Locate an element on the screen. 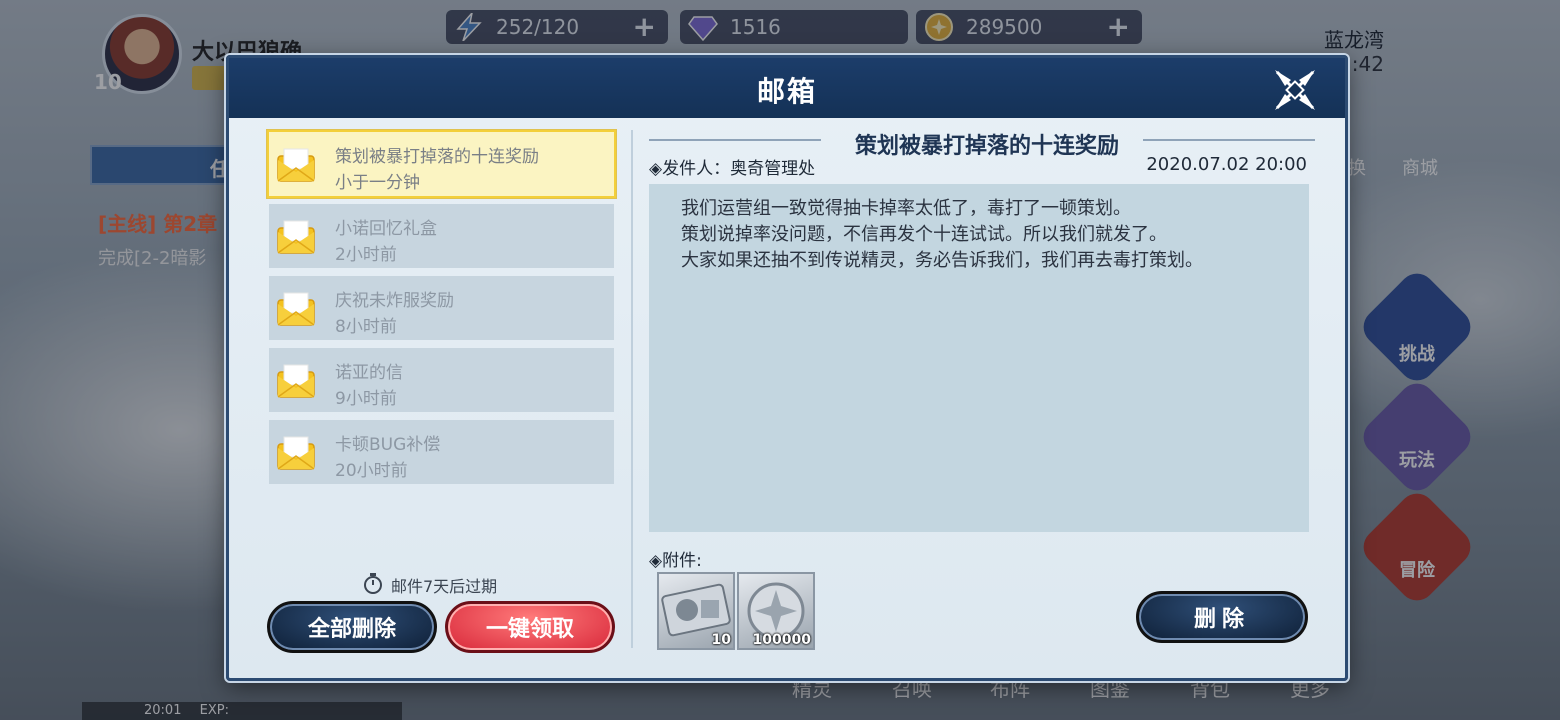 The height and width of the screenshot is (720, 1560). dialog-header: 邮箱 is located at coordinates (787, 88).